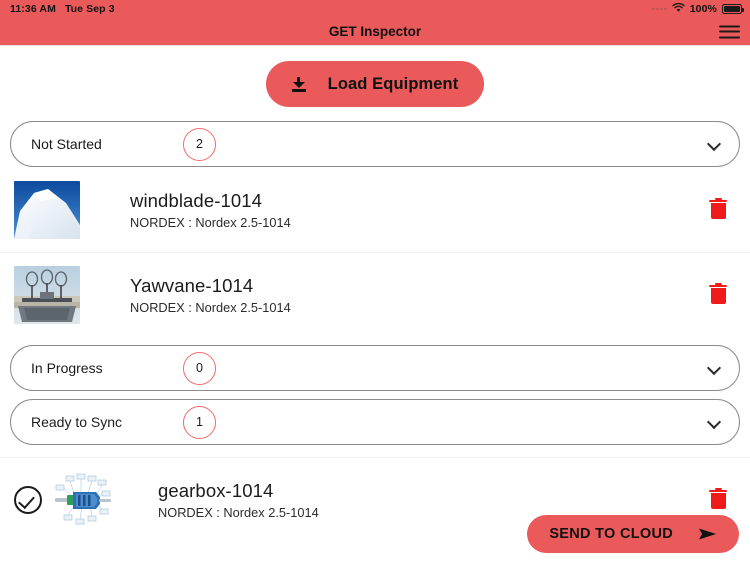 This screenshot has width=750, height=562. What do you see at coordinates (375, 144) in the screenshot?
I see `section-header-not-started: Not Started 2` at bounding box center [375, 144].